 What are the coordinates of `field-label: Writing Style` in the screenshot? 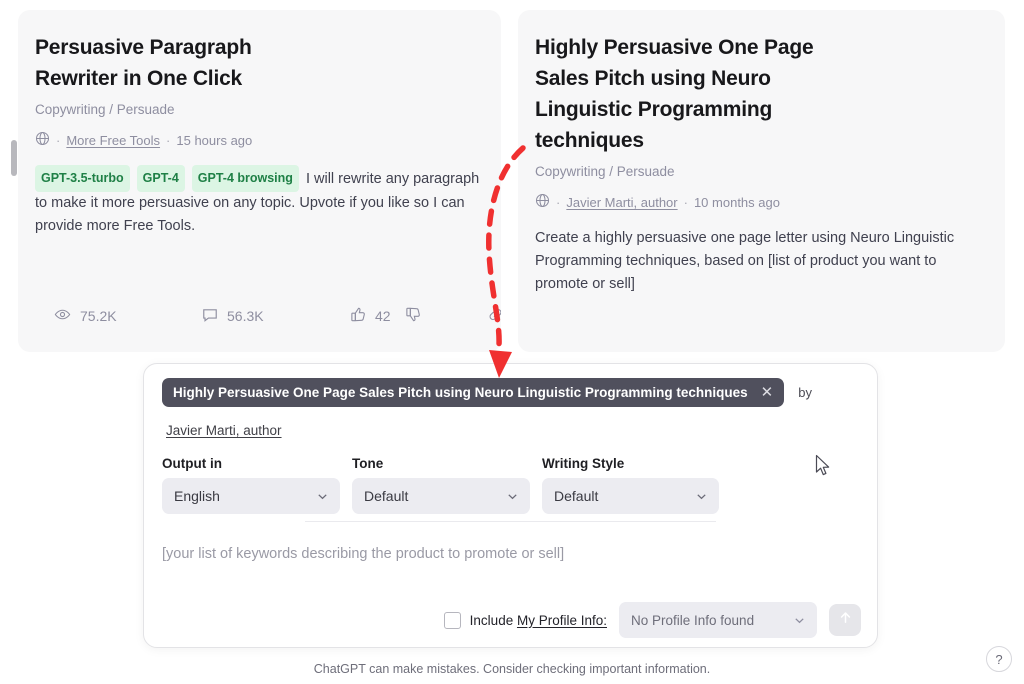 It's located at (583, 463).